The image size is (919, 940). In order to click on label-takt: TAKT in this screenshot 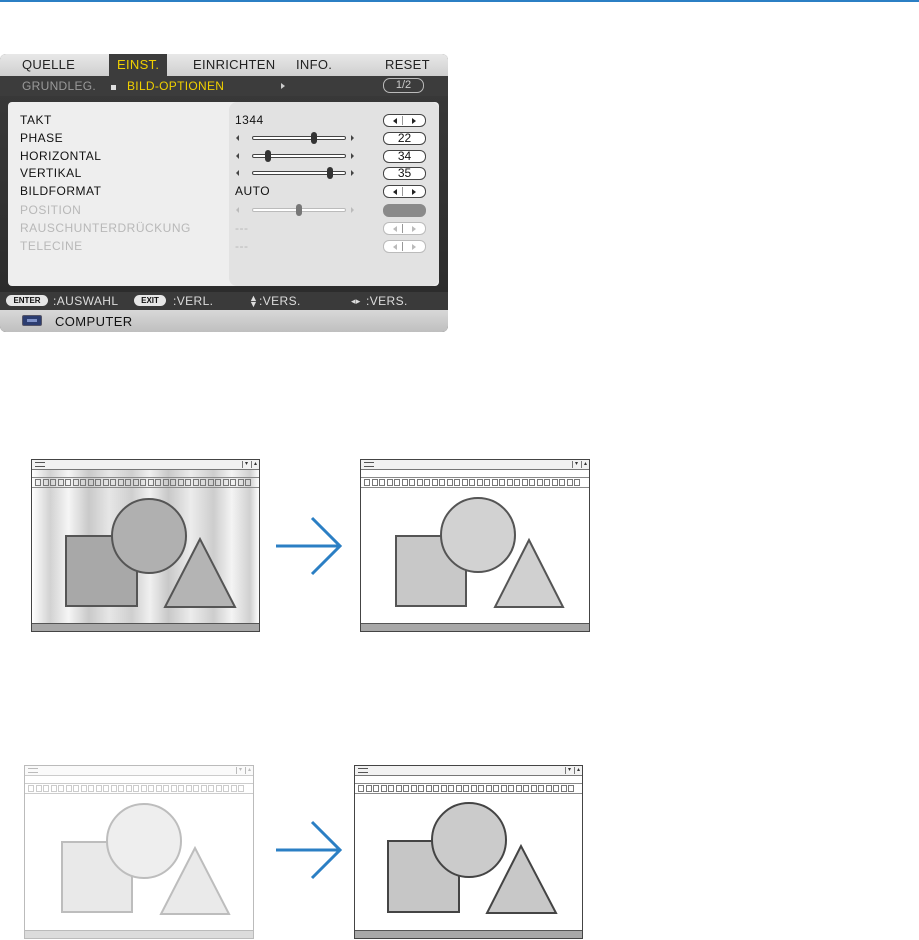, I will do `click(36, 120)`.